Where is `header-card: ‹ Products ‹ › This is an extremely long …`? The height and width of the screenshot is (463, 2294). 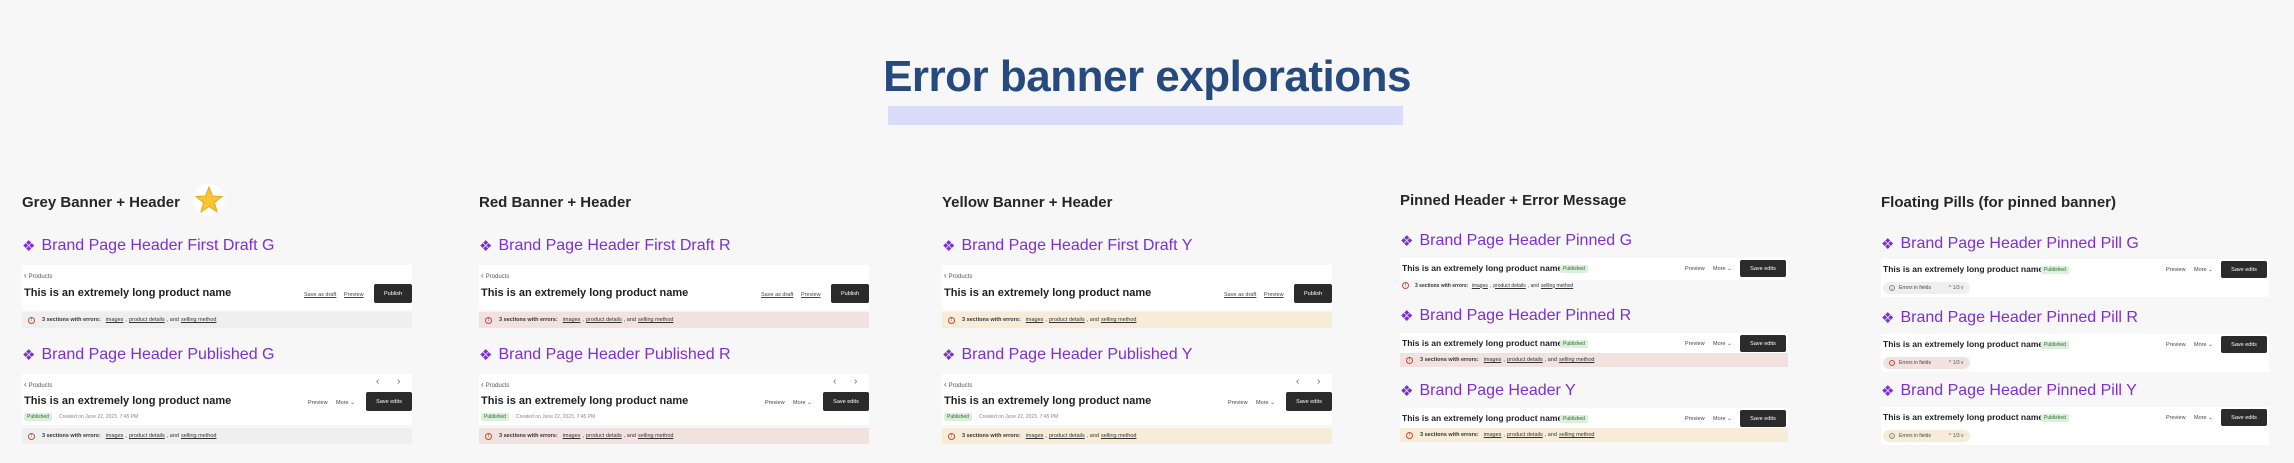
header-card: ‹ Products ‹ › This is an extremely long … is located at coordinates (1137, 399).